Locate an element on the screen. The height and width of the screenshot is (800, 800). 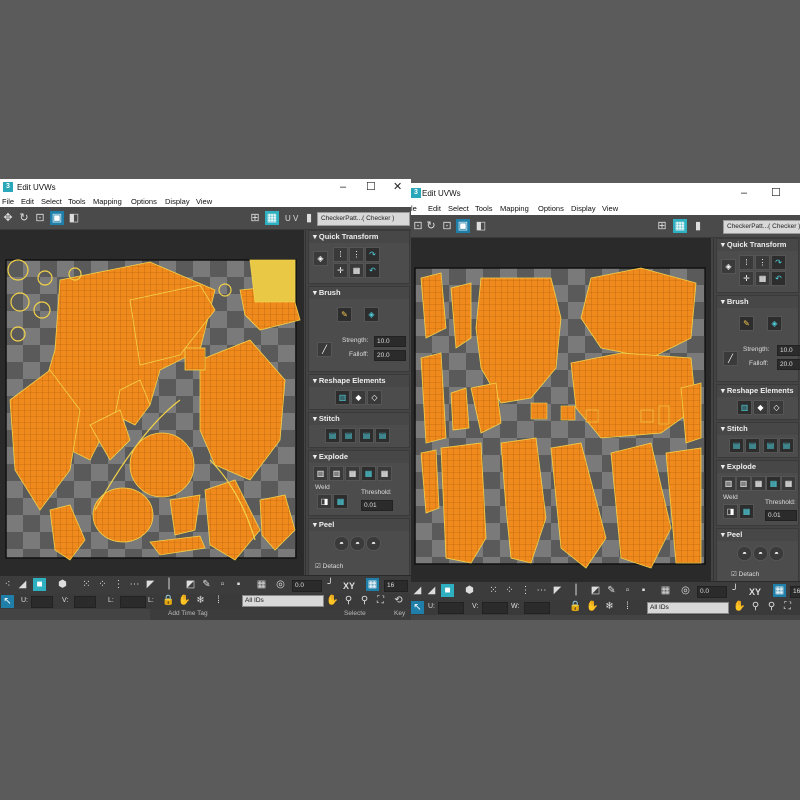
u-field-right is located at coordinates (451, 608).